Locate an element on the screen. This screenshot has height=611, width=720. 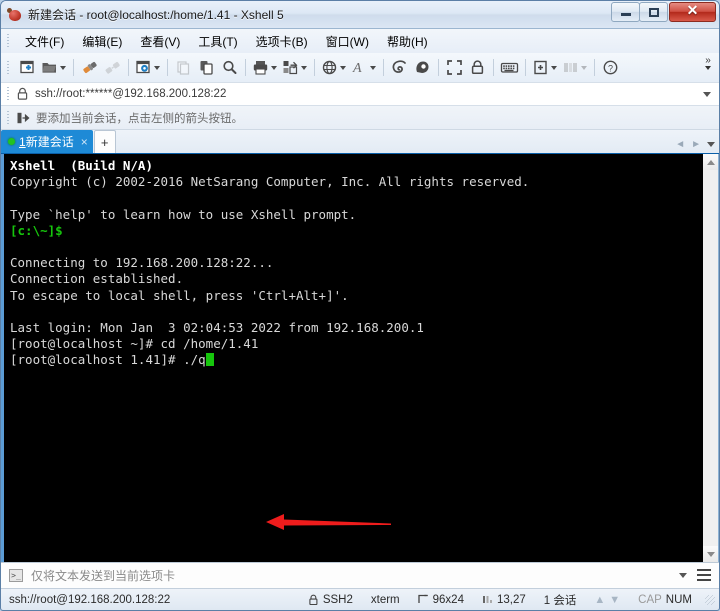
font-icon: A is located at coordinates (364, 67).